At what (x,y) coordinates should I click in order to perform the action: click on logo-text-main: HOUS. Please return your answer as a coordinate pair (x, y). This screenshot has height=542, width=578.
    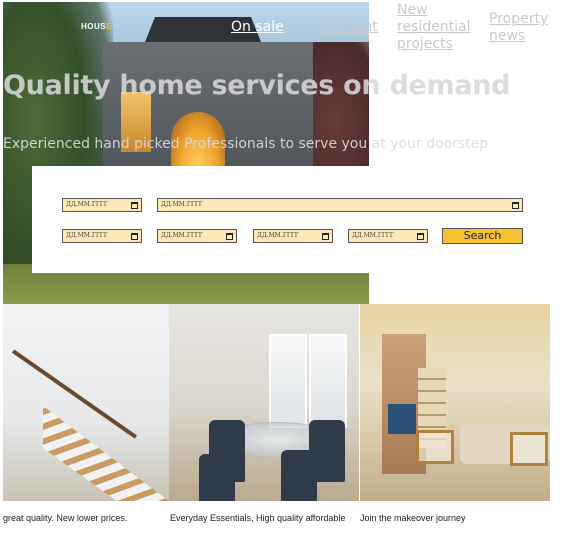
    Looking at the image, I should click on (94, 26).